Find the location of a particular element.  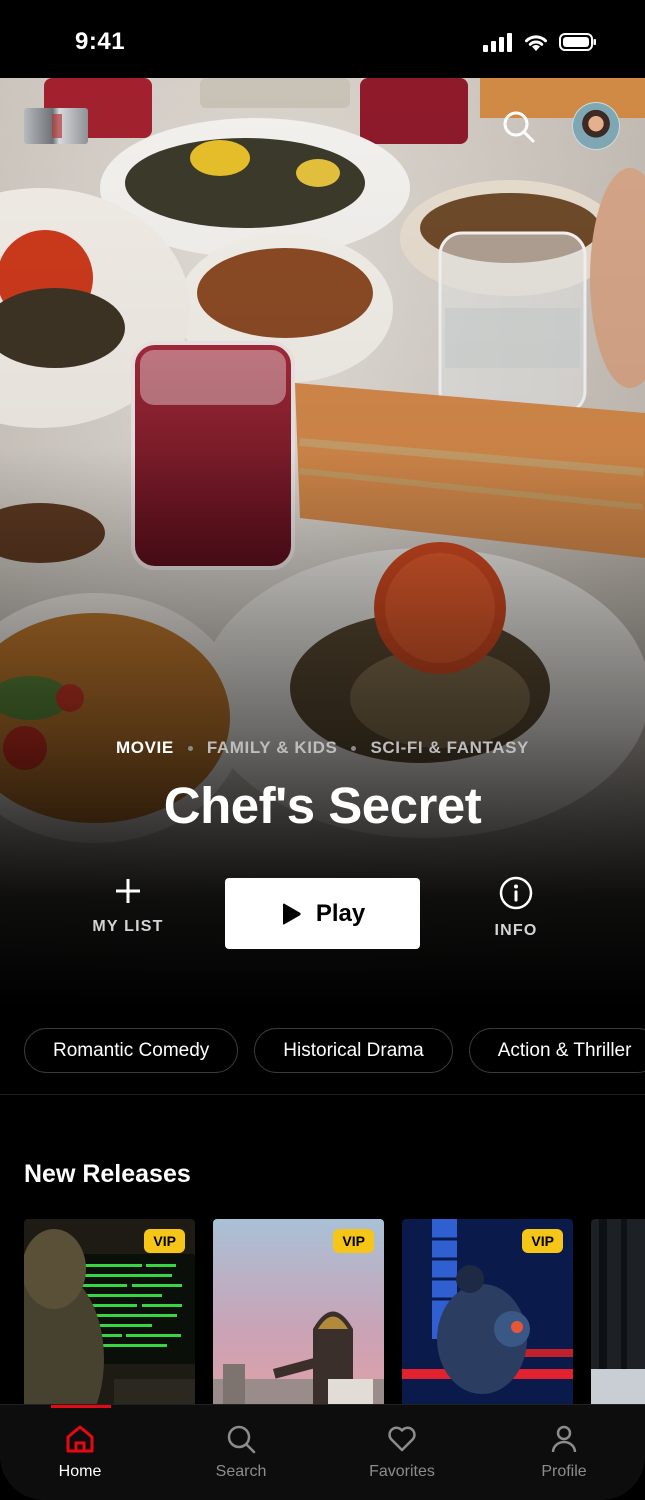

status-bar: 9:41 is located at coordinates (322, 39).